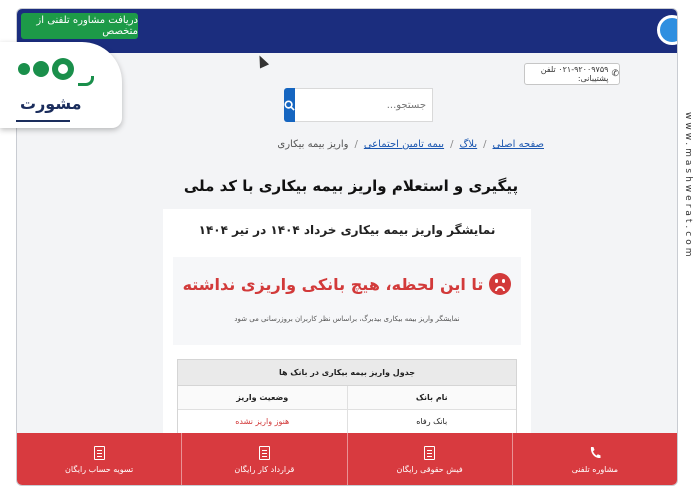 Image resolution: width=700 pixels, height=500 pixels. What do you see at coordinates (263, 397) in the screenshot?
I see `column-header-status: وضعیت واریز` at bounding box center [263, 397].